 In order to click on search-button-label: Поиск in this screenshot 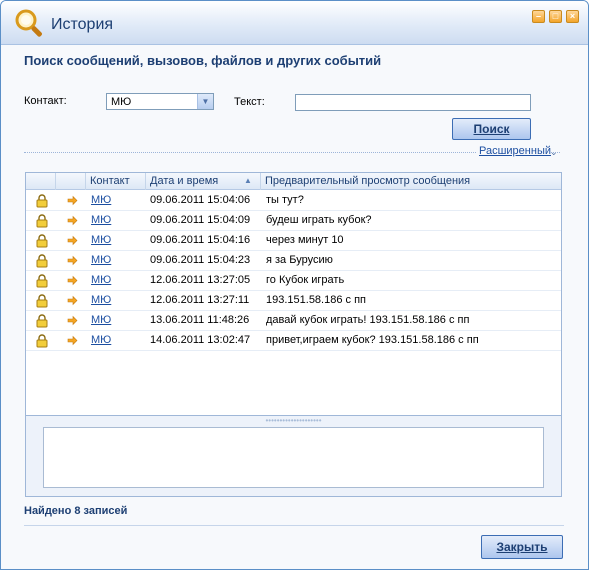, I will do `click(491, 129)`.